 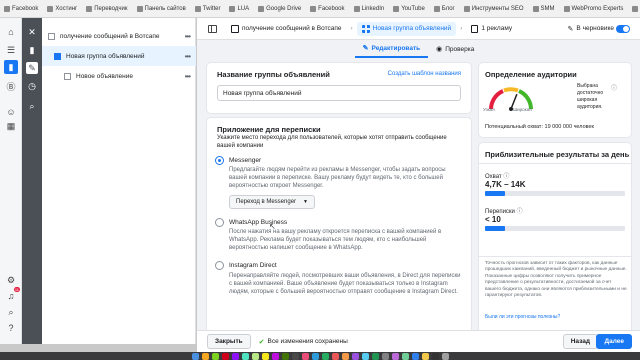 What do you see at coordinates (11, 32) in the screenshot?
I see `home-icon: ⌂` at bounding box center [11, 32].